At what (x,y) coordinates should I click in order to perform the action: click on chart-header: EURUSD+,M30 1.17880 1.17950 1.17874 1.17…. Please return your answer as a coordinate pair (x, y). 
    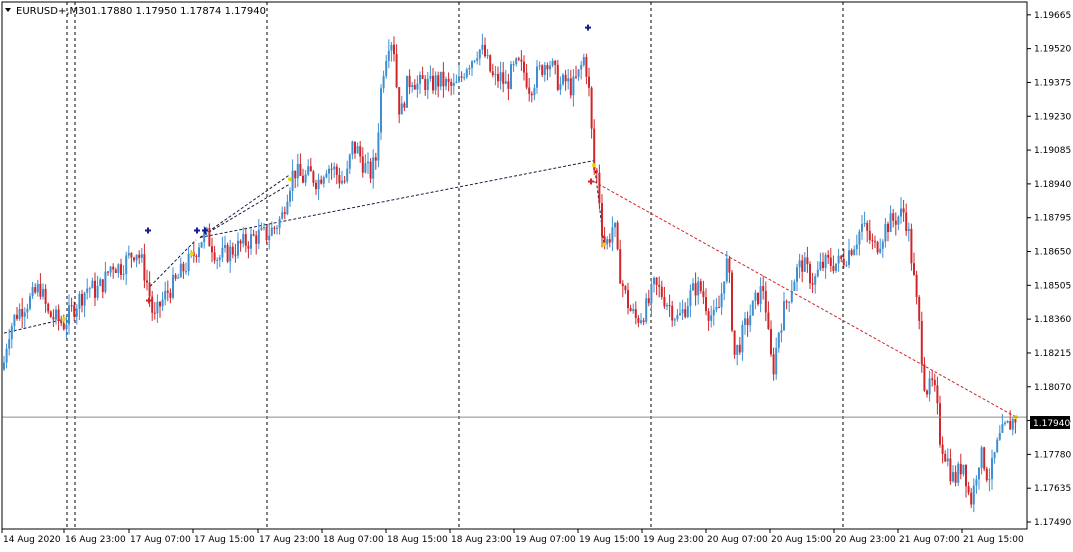
    Looking at the image, I should click on (135, 11).